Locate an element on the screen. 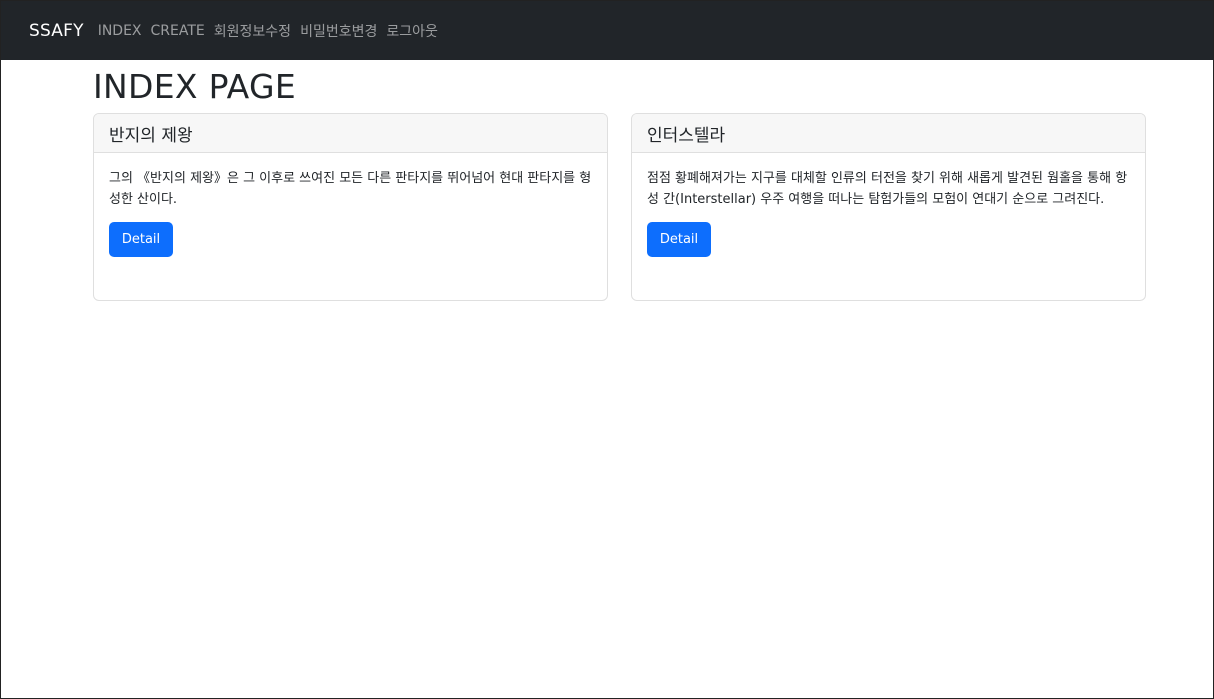  top-navbar: SSAFY INDEX CREATE 회원정보수정 비밀번호변경 로그아웃 is located at coordinates (607, 30).